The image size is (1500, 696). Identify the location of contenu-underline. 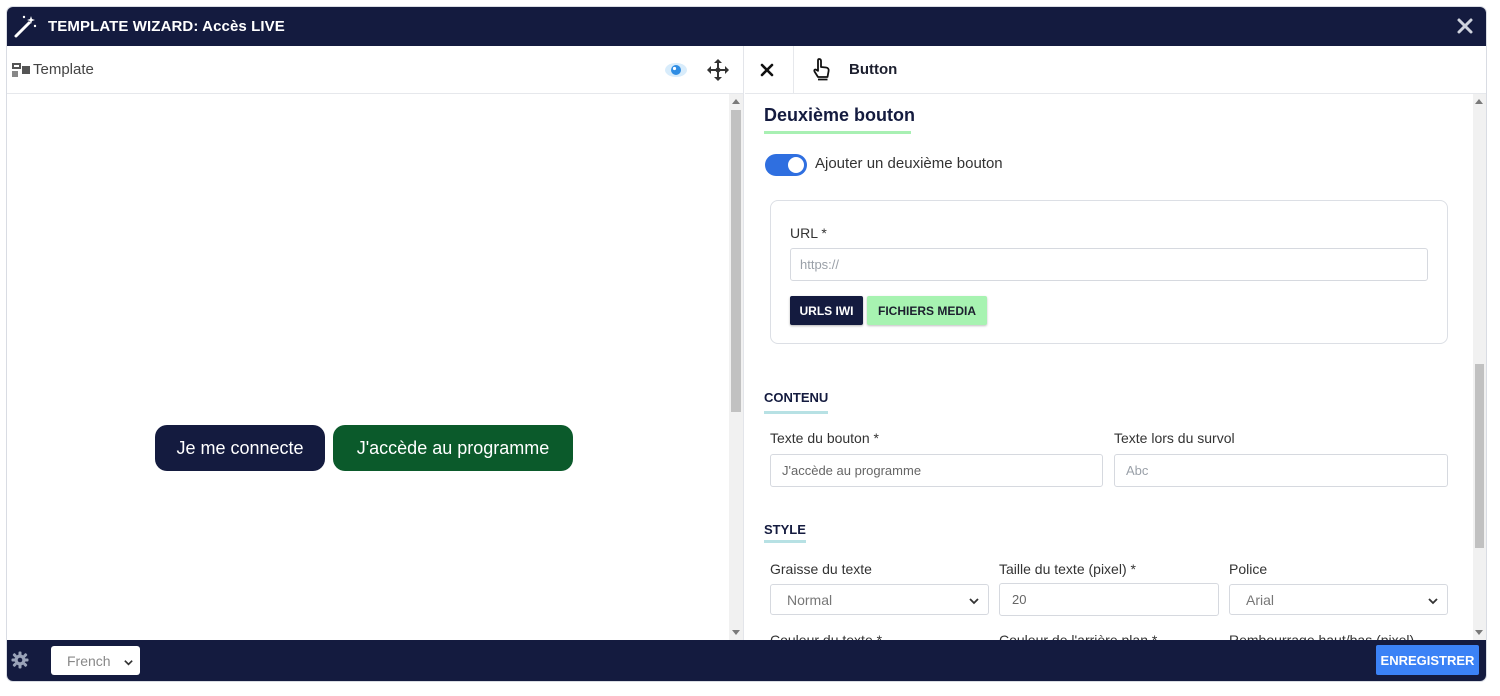
(796, 412).